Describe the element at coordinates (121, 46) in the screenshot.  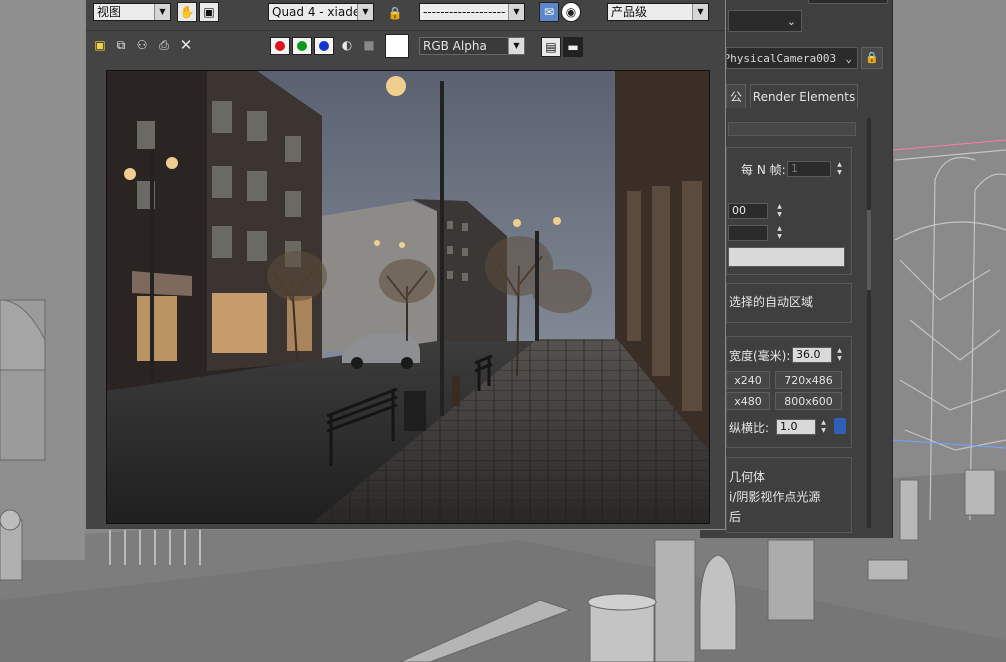
I see `copy-image-icon: ⧉` at that location.